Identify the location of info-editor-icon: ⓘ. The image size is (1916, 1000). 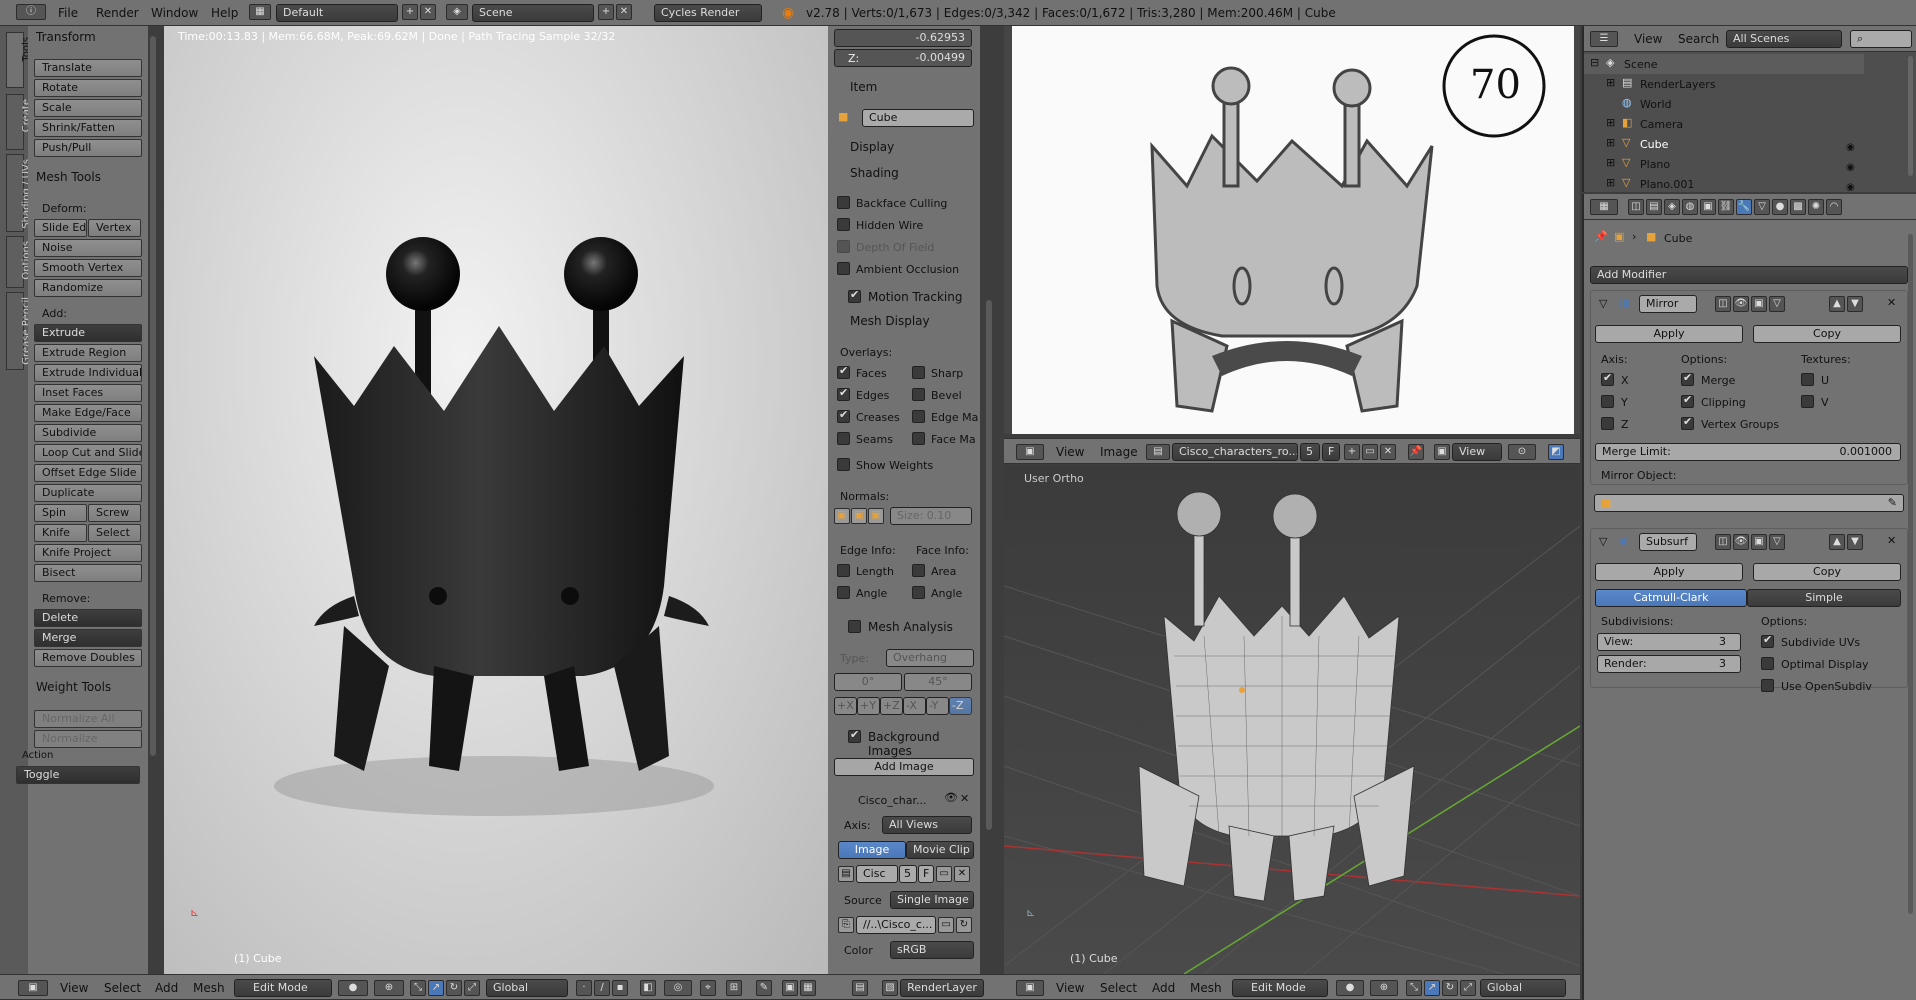
(31, 12).